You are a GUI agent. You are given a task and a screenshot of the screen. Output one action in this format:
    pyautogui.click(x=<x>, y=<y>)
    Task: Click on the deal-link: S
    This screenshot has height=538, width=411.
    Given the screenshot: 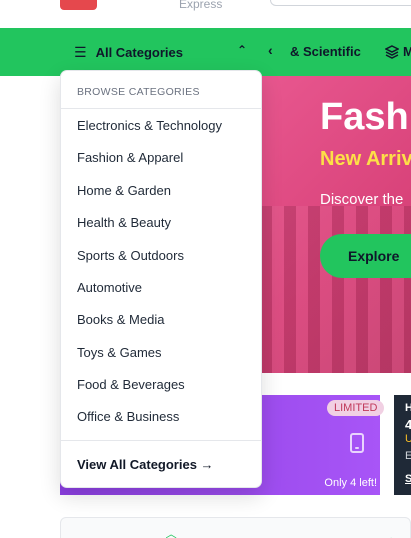 What is the action you would take?
    pyautogui.click(x=408, y=479)
    